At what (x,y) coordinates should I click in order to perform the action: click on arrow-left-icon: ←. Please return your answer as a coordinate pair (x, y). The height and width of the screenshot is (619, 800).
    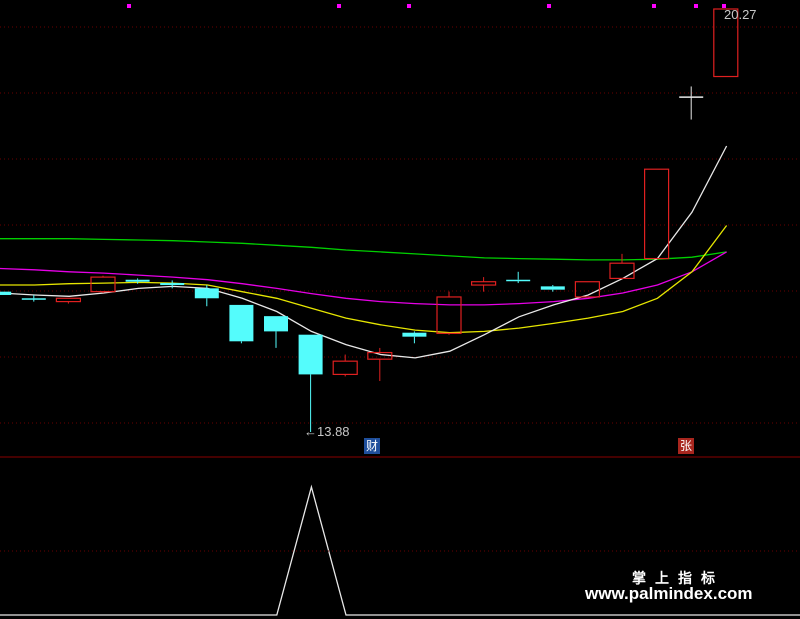
    Looking at the image, I should click on (310, 431).